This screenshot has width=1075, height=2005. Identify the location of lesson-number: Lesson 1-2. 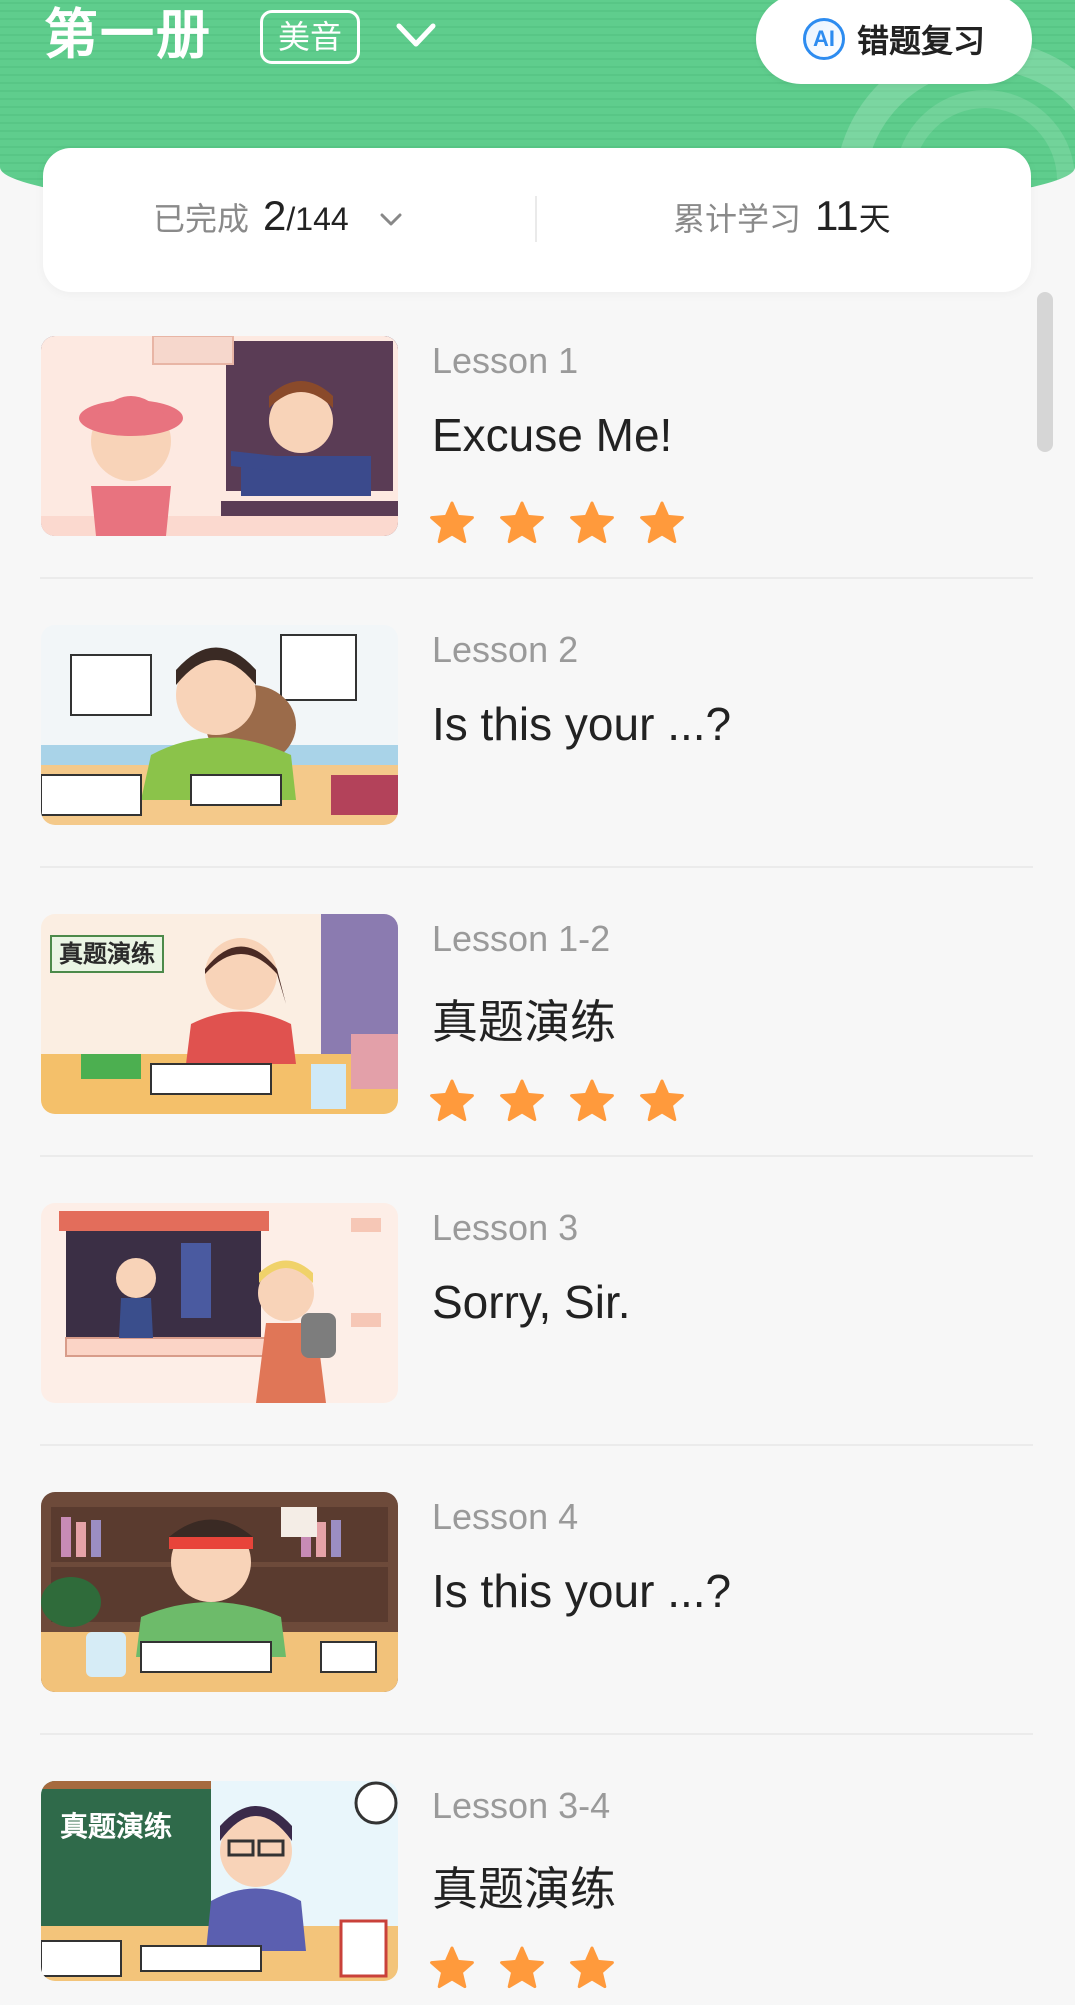
(521, 938).